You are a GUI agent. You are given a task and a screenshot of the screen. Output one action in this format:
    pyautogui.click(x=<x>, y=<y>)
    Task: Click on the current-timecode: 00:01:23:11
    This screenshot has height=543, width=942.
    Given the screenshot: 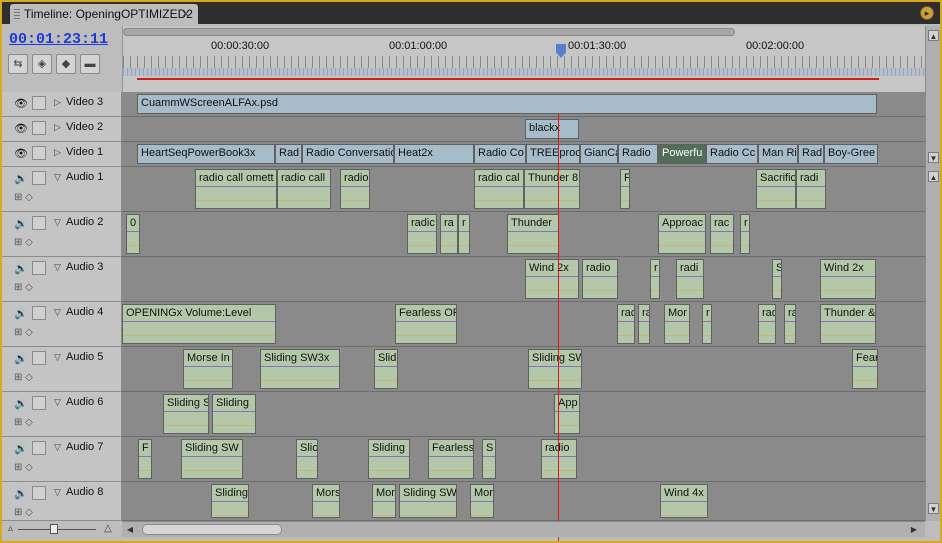 What is the action you would take?
    pyautogui.click(x=58, y=39)
    